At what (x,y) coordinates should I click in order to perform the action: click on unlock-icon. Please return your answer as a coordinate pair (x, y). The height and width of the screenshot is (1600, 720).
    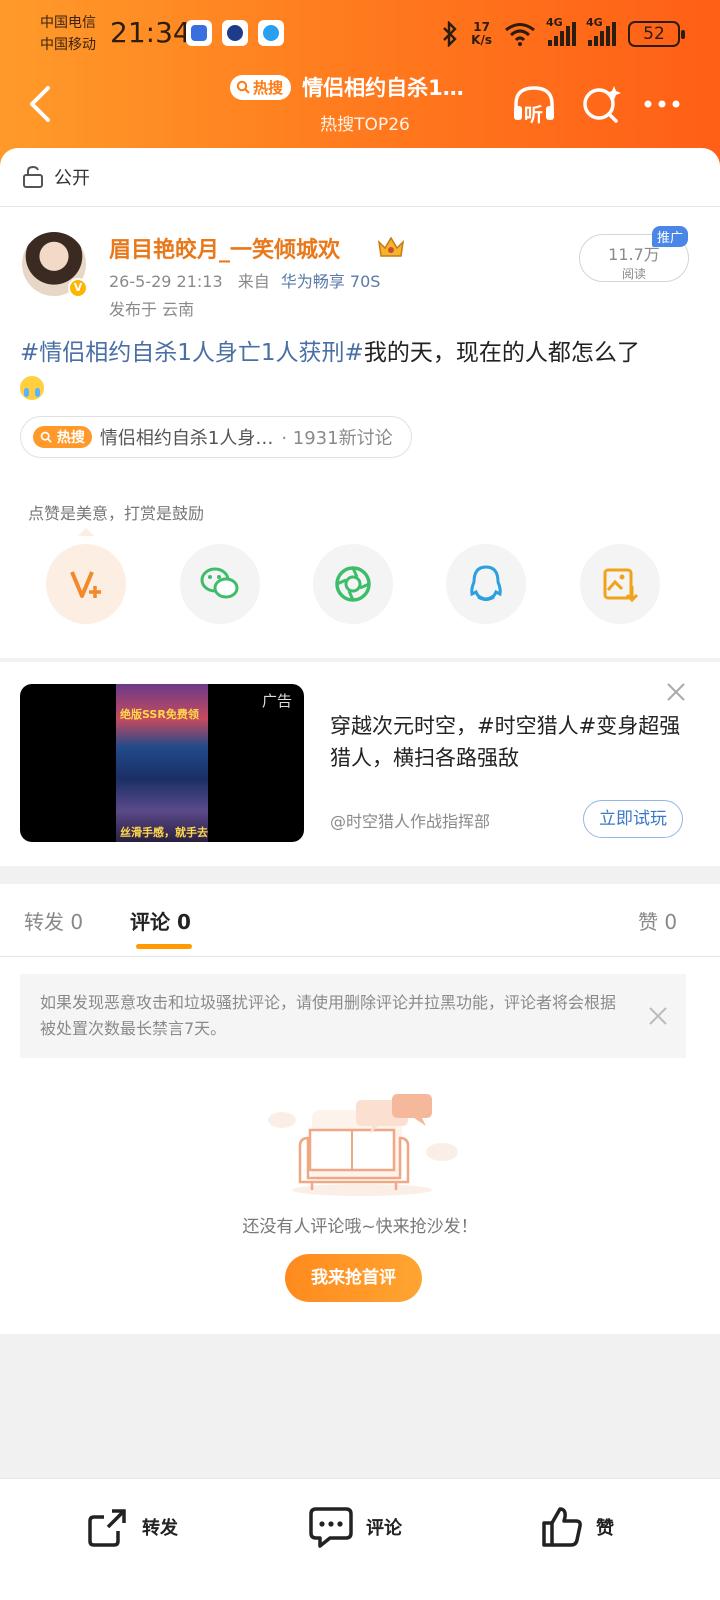
    Looking at the image, I should click on (33, 176).